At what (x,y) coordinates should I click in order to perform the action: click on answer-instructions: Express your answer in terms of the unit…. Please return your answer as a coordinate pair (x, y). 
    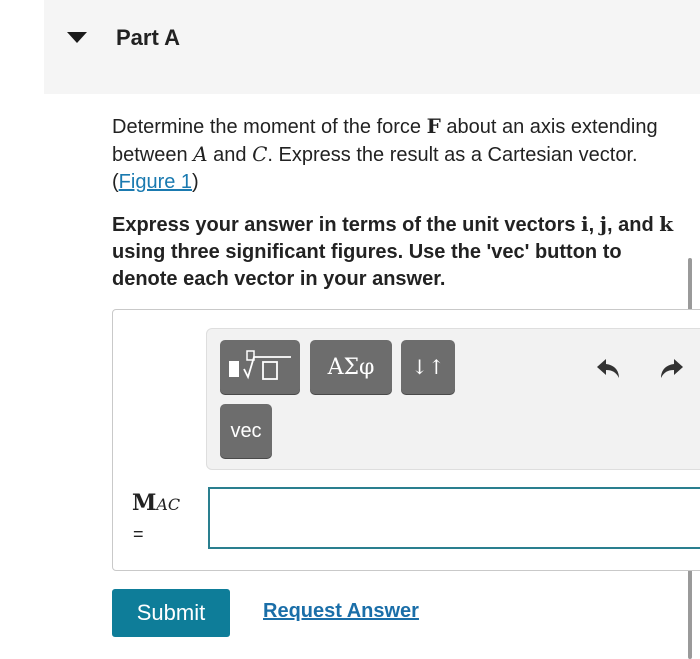
    Looking at the image, I should click on (395, 252).